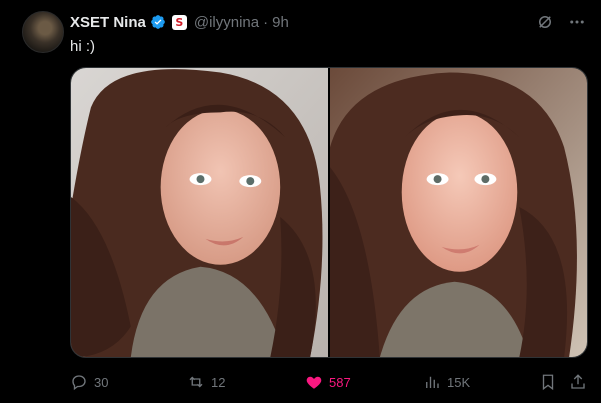 The height and width of the screenshot is (403, 601). I want to click on repost-button: 12, so click(206, 382).